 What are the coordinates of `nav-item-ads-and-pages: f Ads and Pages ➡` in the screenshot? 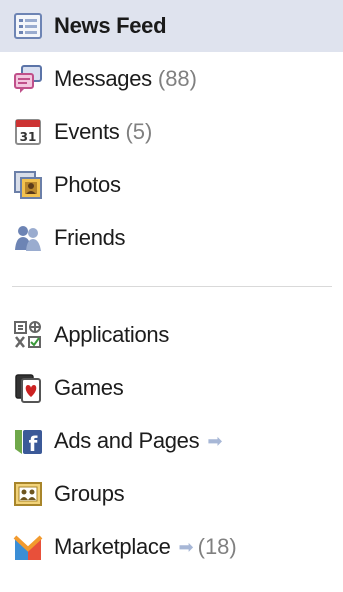 It's located at (171, 441).